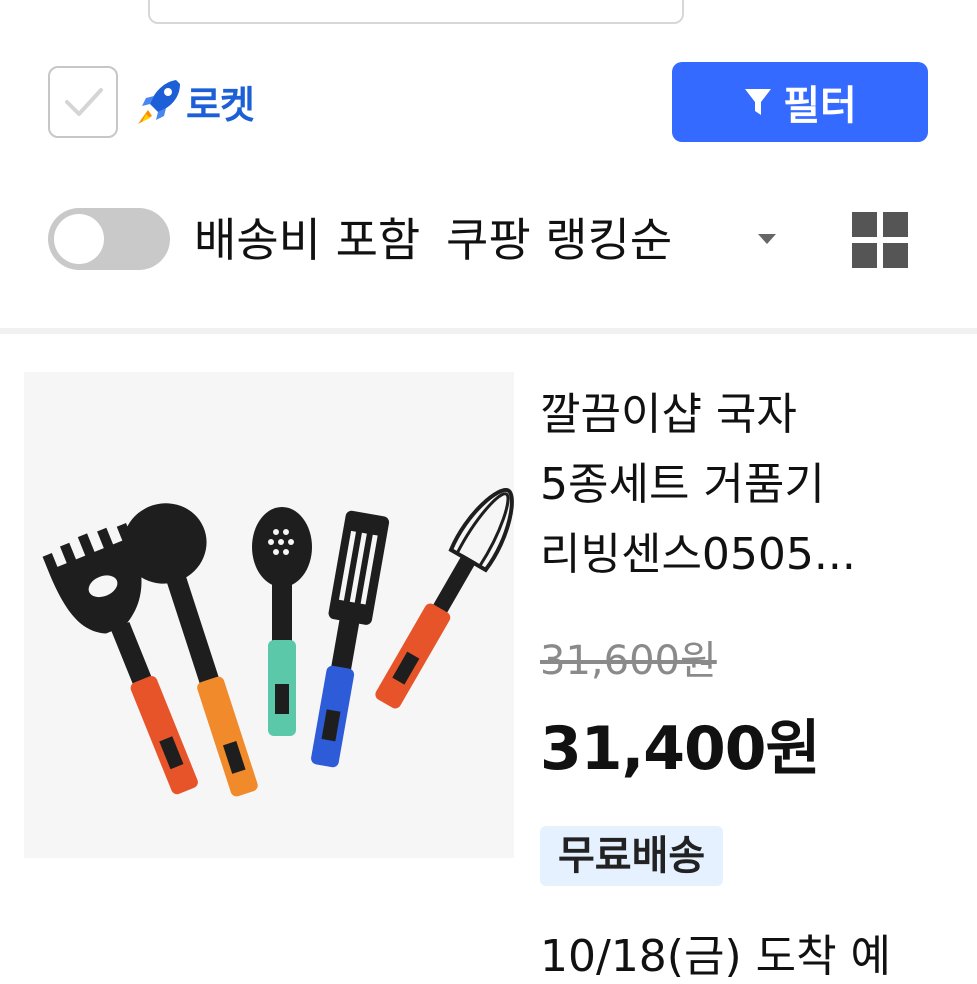  What do you see at coordinates (220, 105) in the screenshot?
I see `rocket-label: 로켓` at bounding box center [220, 105].